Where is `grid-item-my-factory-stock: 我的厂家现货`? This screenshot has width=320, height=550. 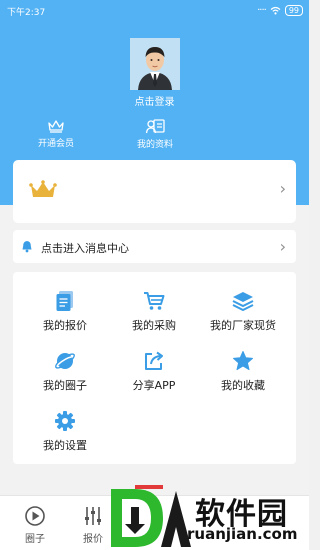 grid-item-my-factory-stock: 我的厂家现货 is located at coordinates (243, 311).